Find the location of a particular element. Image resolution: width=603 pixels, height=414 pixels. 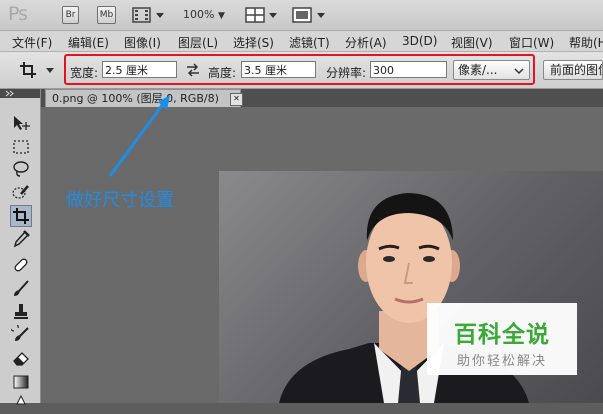

screen-mode-icon is located at coordinates (308, 15).